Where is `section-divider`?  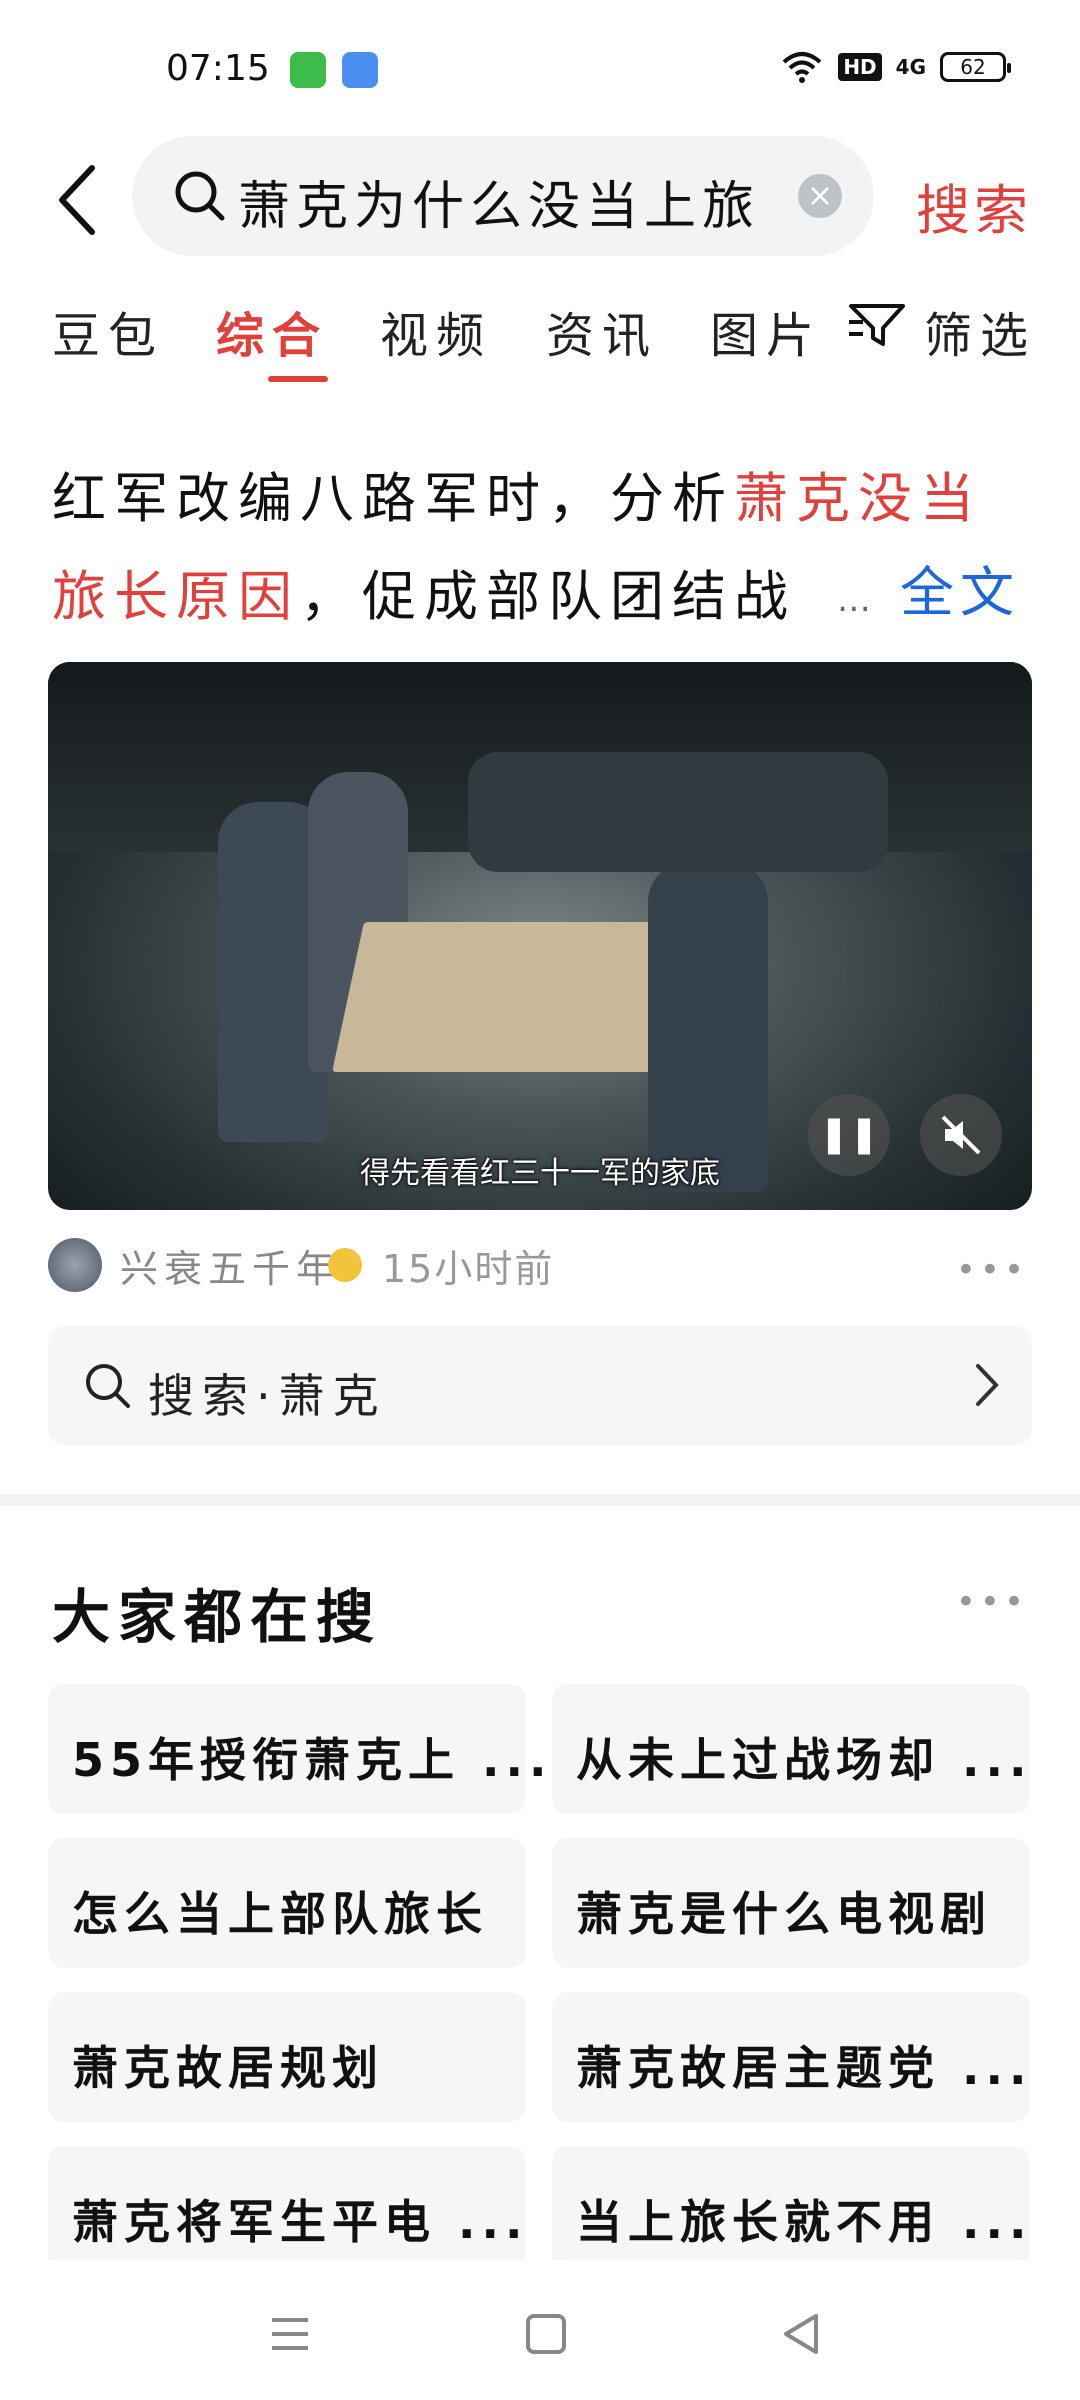 section-divider is located at coordinates (540, 1500).